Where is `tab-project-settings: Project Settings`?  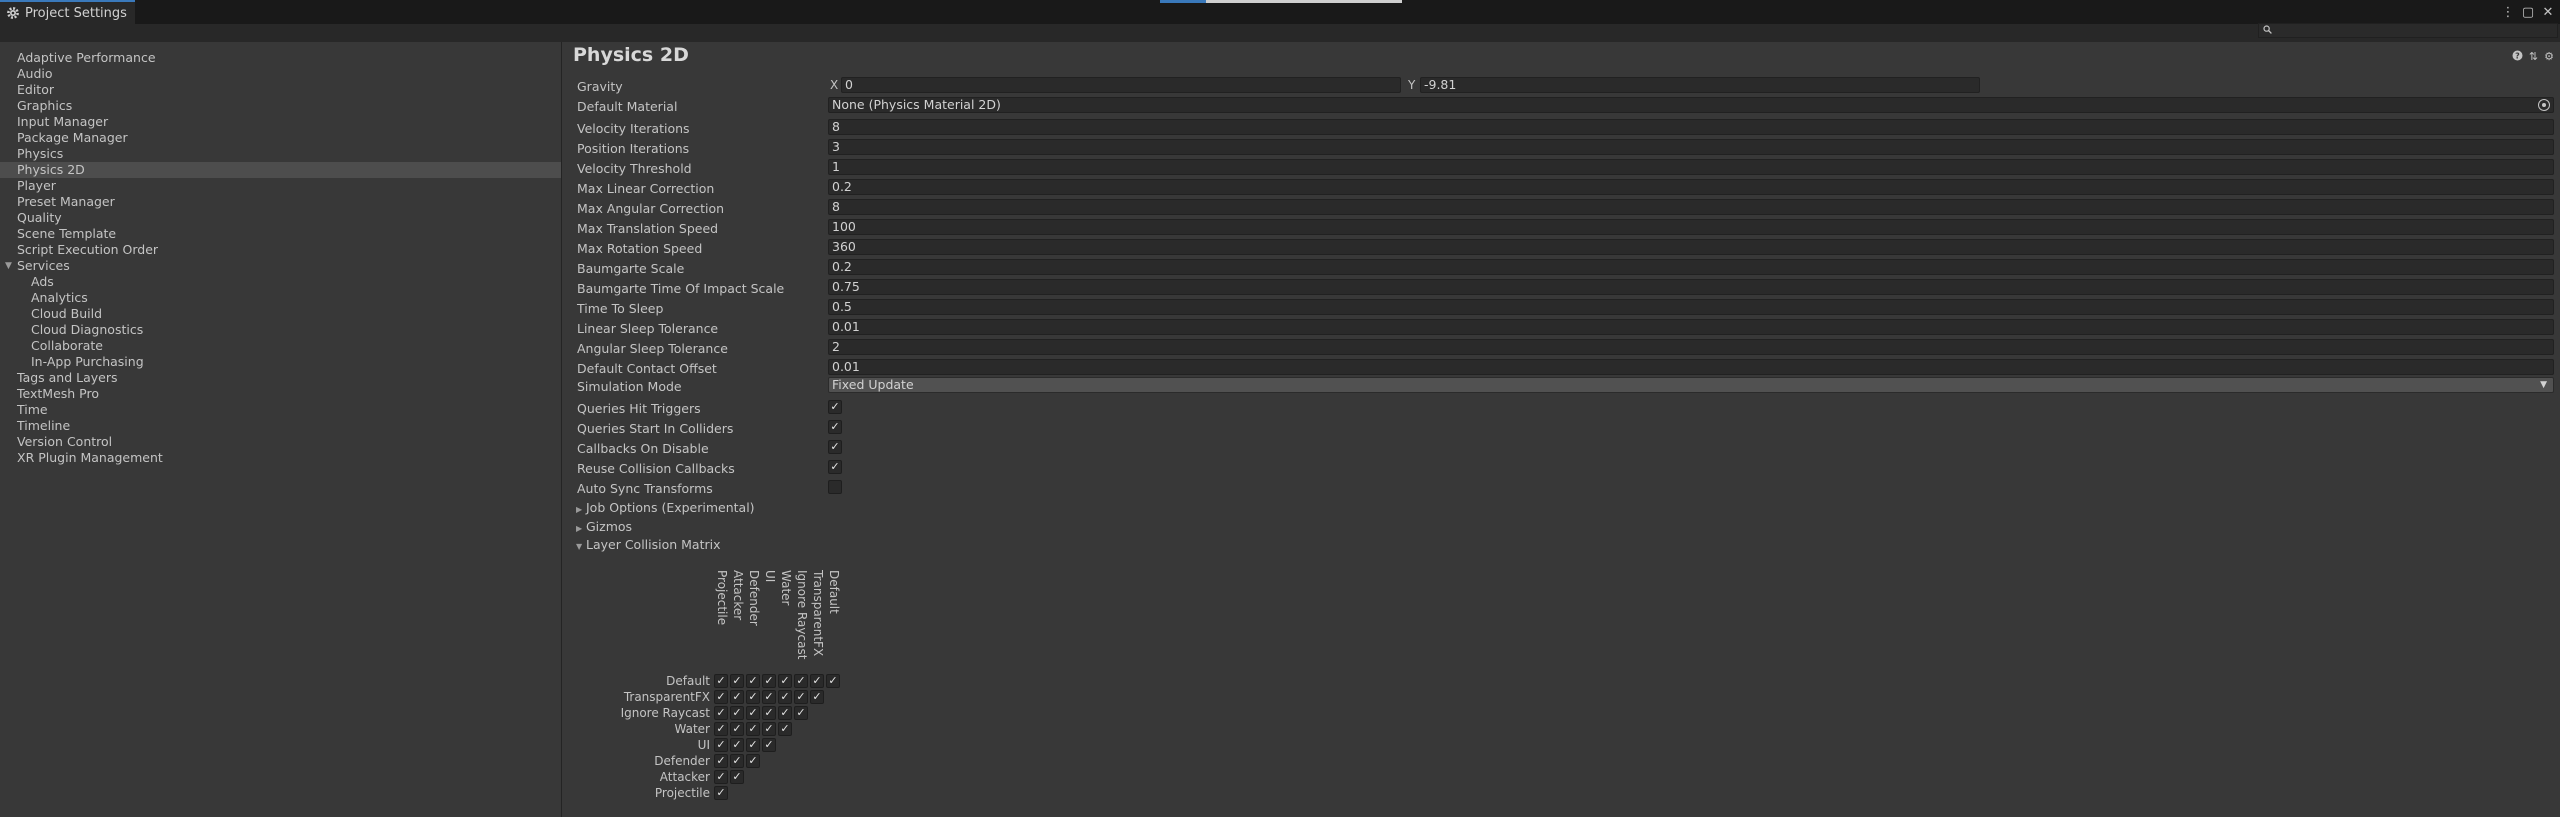 tab-project-settings: Project Settings is located at coordinates (67, 12).